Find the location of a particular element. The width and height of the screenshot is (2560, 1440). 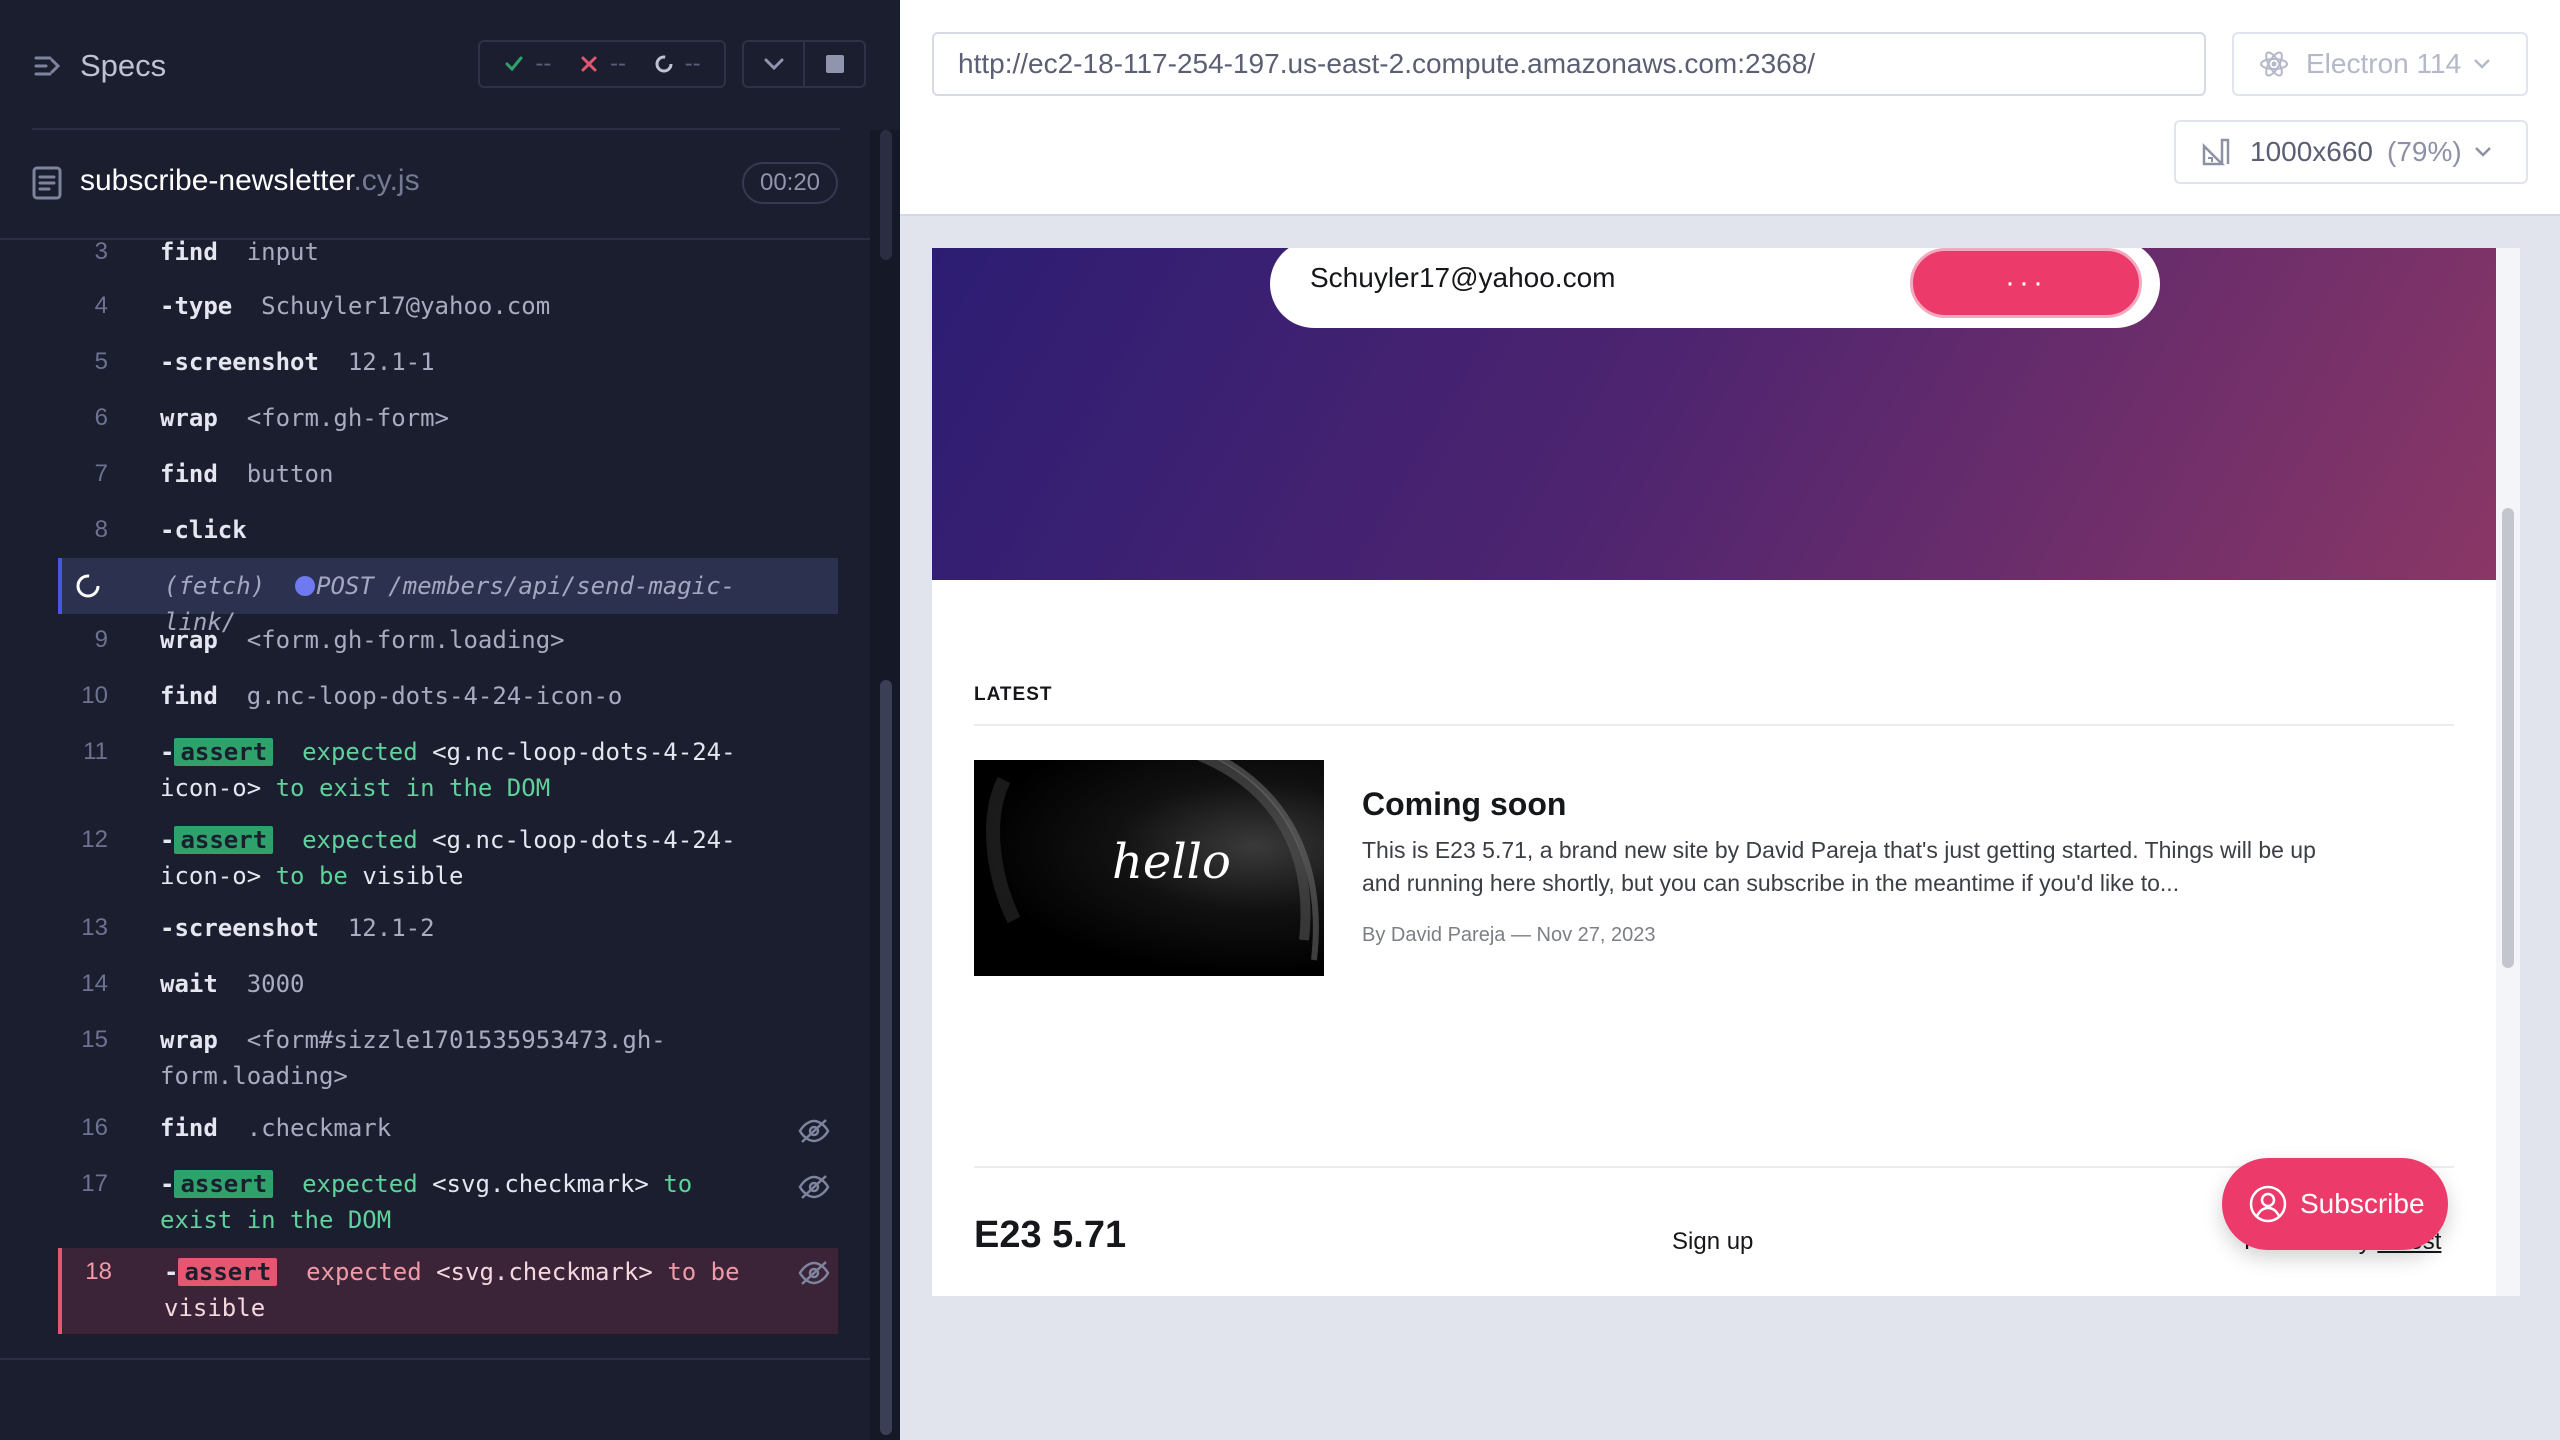

latest-divider is located at coordinates (1714, 725).